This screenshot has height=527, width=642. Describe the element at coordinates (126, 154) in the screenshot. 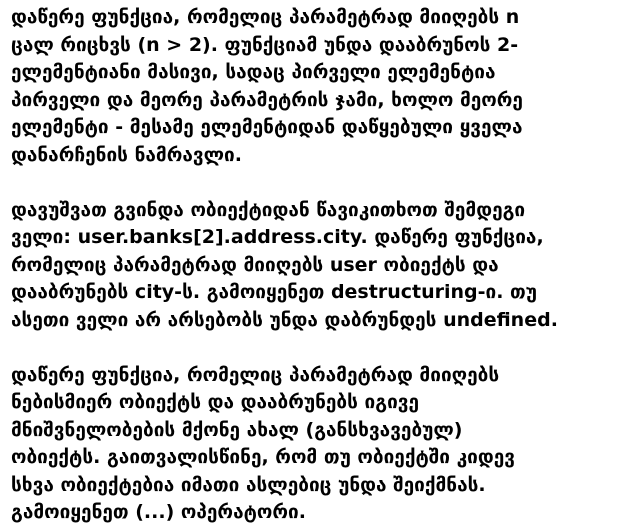

I see `paragraph-line: დანარჩენის ნამრავლი.` at that location.